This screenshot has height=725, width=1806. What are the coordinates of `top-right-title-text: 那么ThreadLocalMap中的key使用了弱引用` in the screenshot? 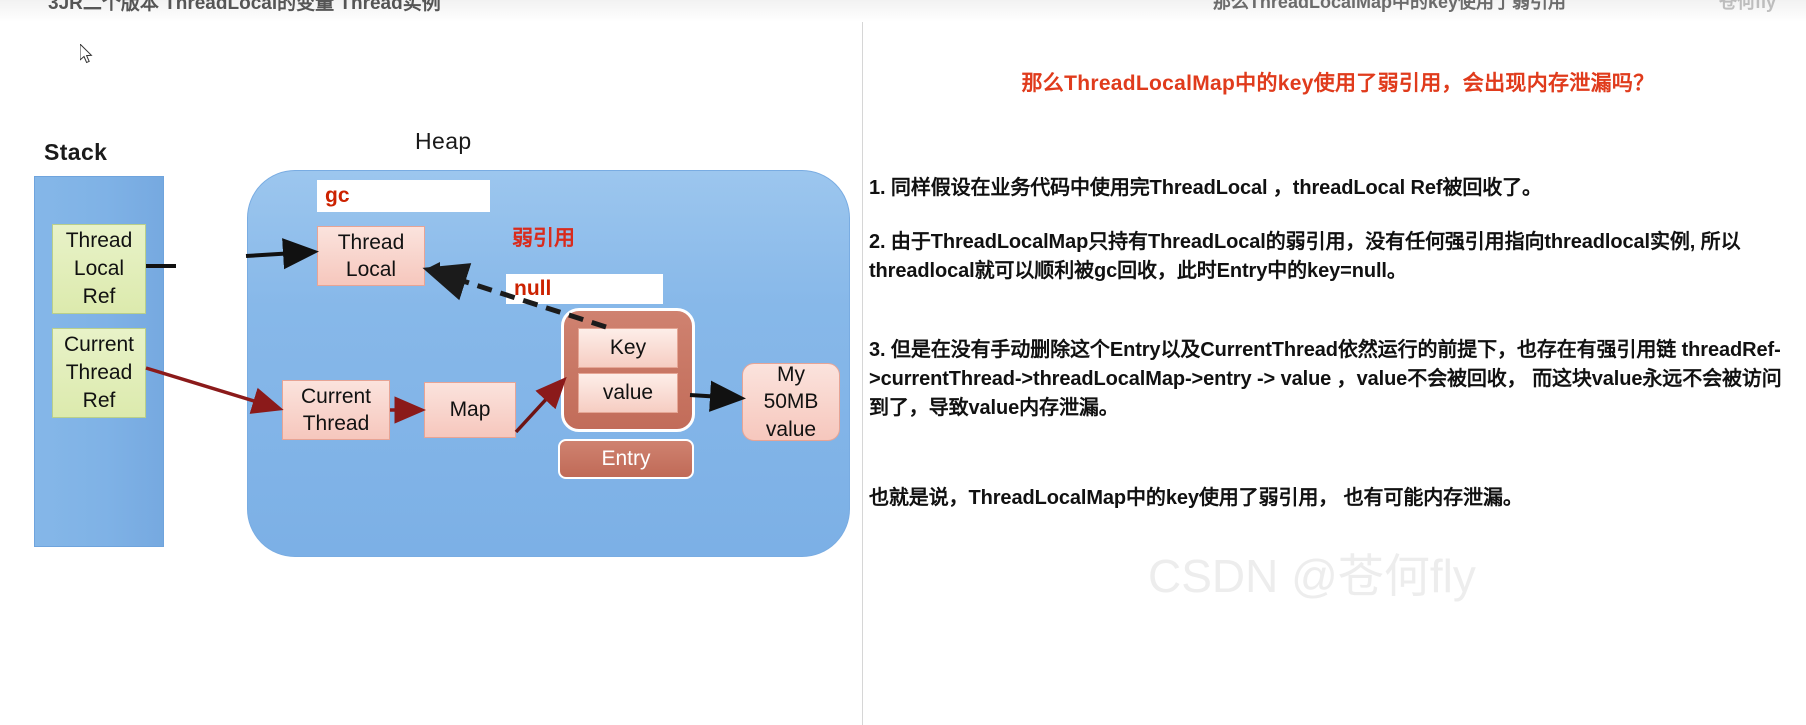 It's located at (1389, 6).